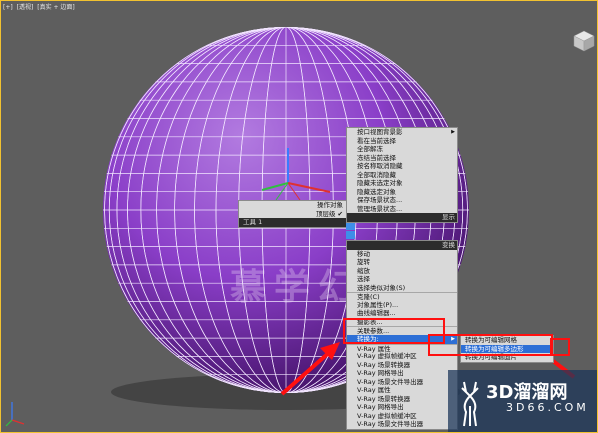  I want to click on quad-center-square-bottom, so click(350, 235).